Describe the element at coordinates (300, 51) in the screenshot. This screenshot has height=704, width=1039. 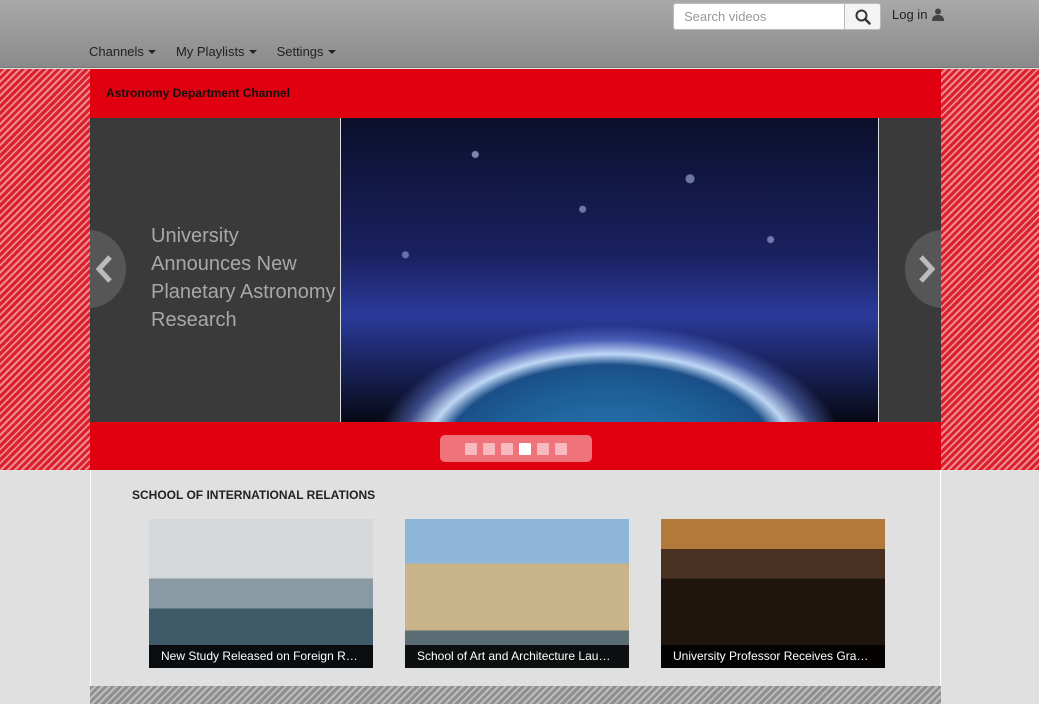
I see `nav-settings-label: Settings` at that location.